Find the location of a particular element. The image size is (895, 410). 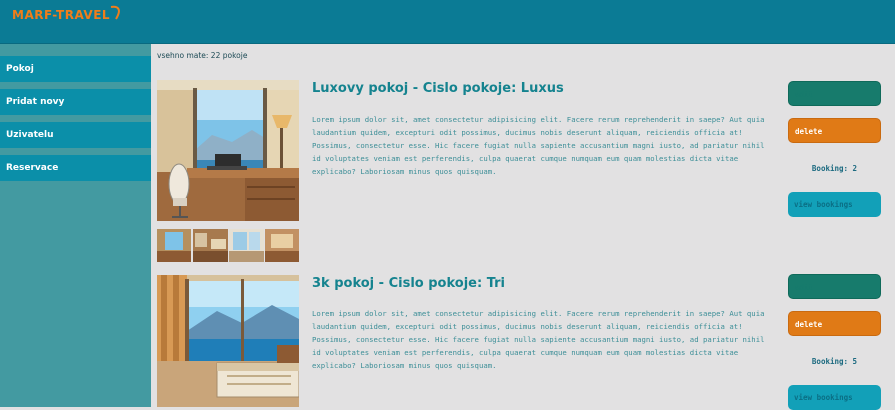

room-2-delete-button: delete is located at coordinates (834, 323).